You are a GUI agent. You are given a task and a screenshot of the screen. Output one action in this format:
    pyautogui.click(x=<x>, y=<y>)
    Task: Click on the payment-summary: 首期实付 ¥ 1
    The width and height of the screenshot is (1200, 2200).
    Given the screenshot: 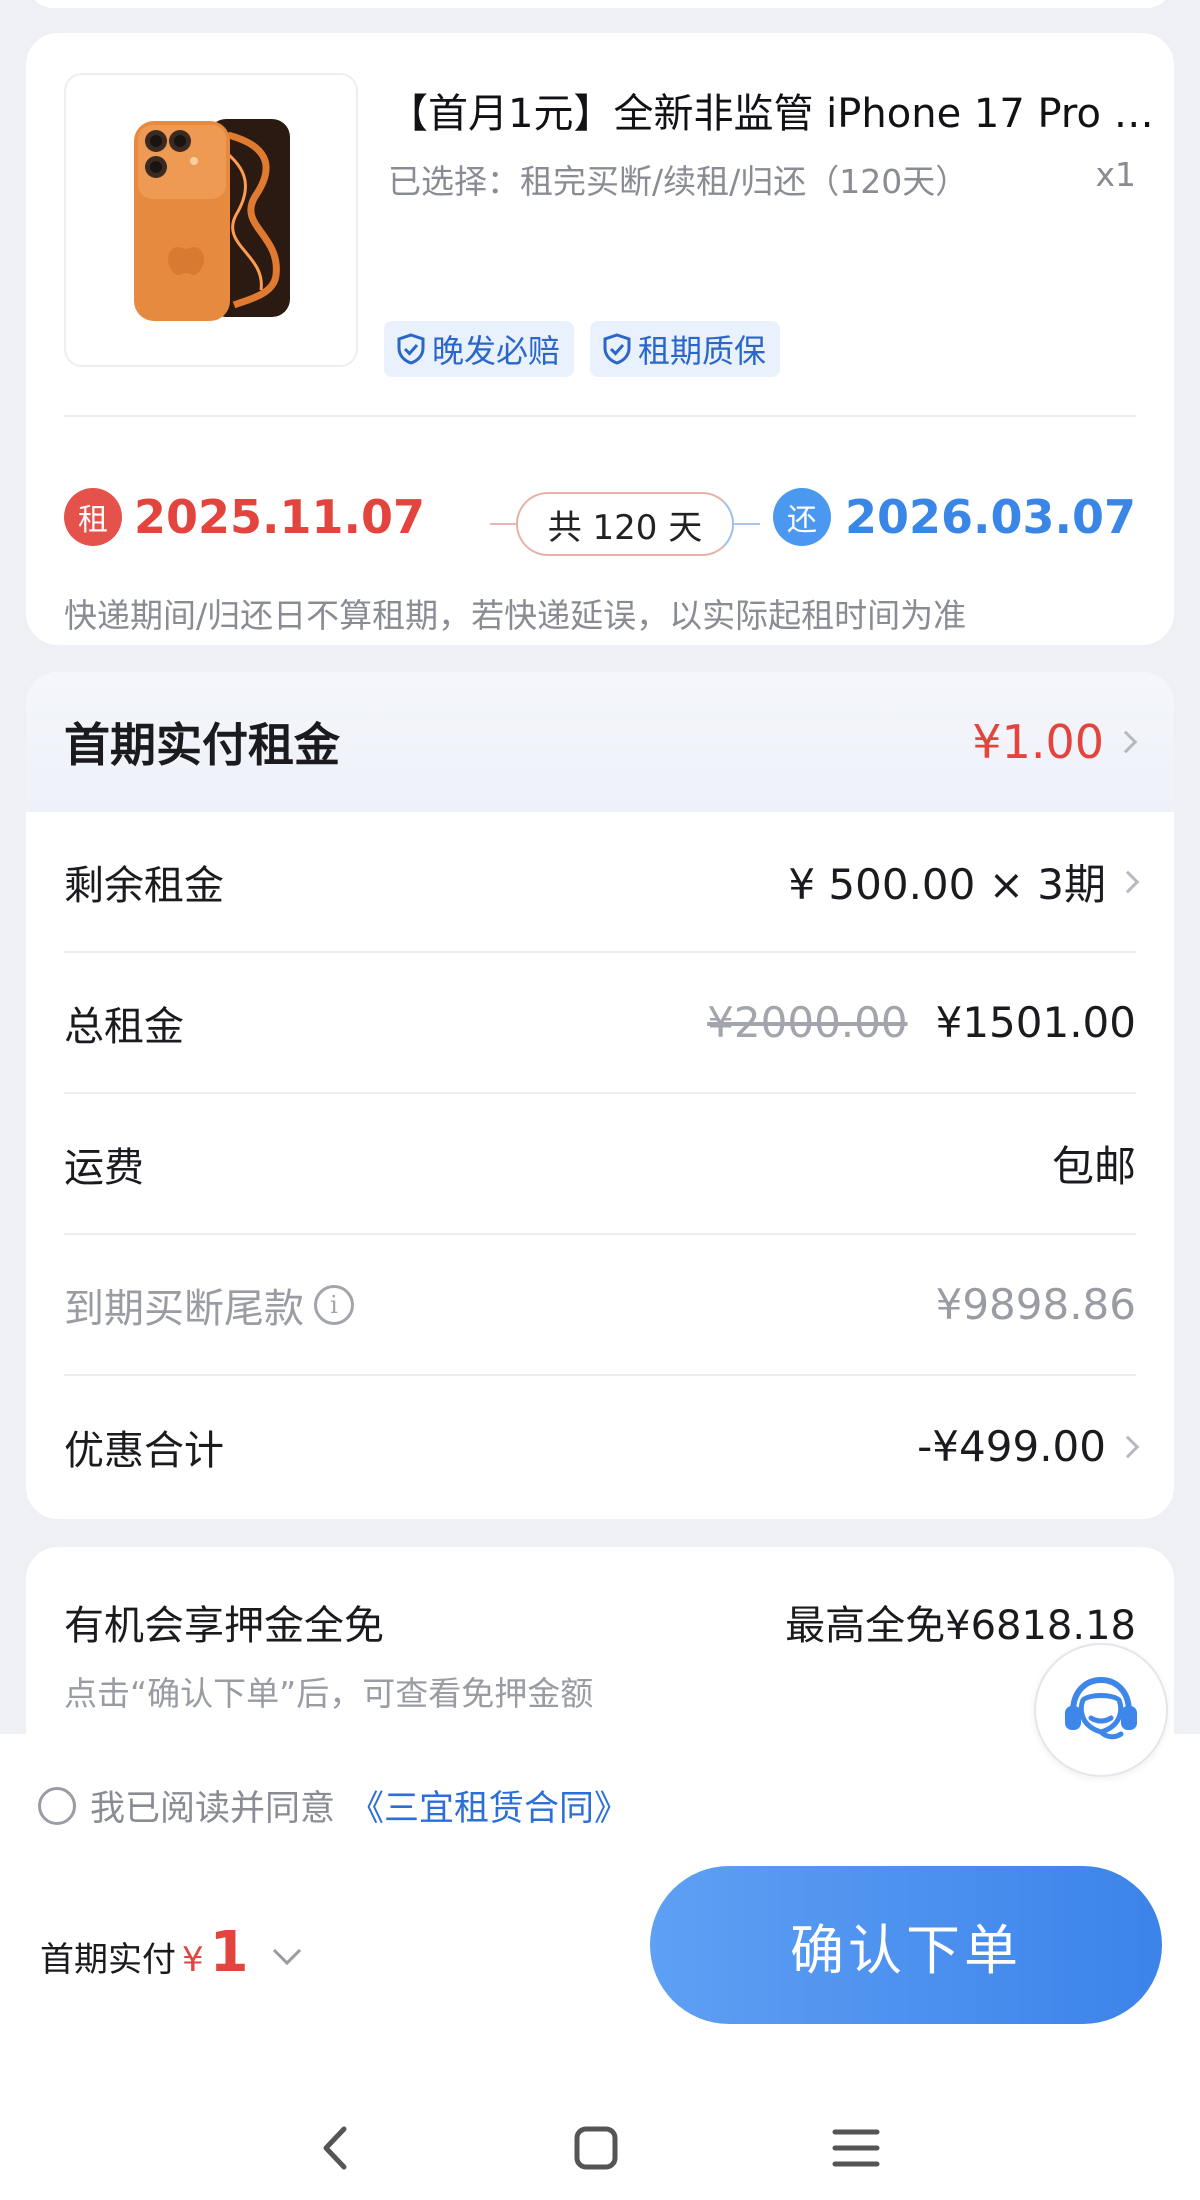 What is the action you would take?
    pyautogui.click(x=170, y=1952)
    